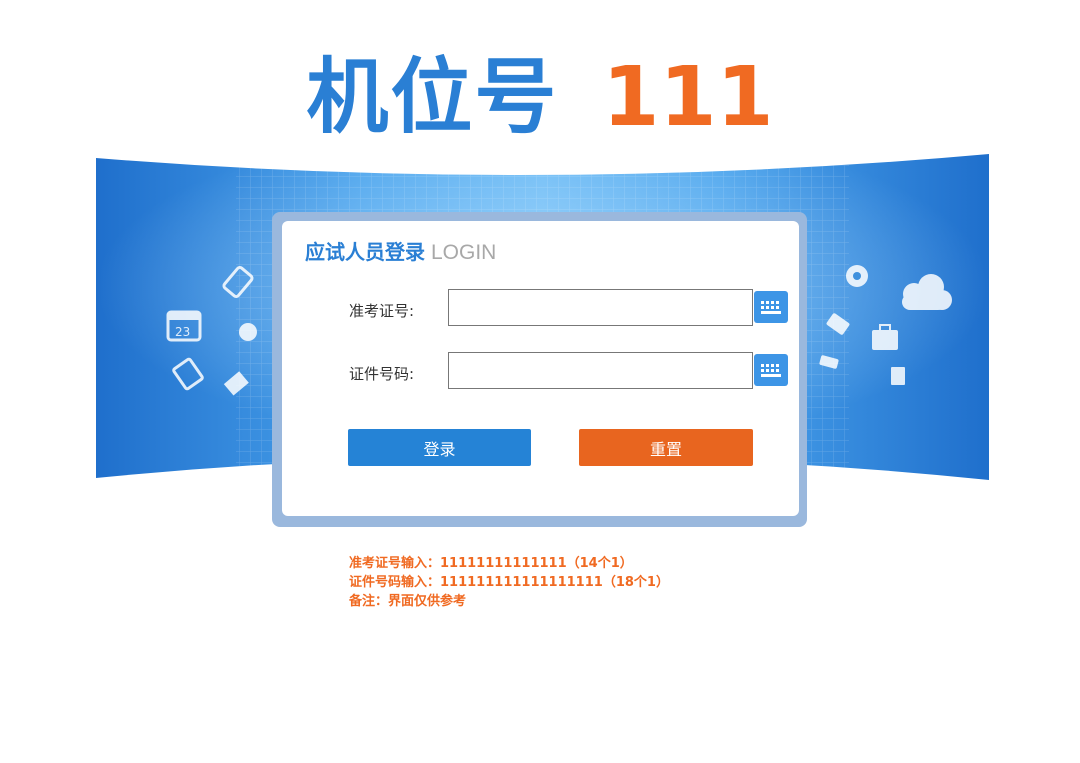 Image resolution: width=1080 pixels, height=763 pixels. Describe the element at coordinates (857, 276) in the screenshot. I see `gear-icon` at that location.